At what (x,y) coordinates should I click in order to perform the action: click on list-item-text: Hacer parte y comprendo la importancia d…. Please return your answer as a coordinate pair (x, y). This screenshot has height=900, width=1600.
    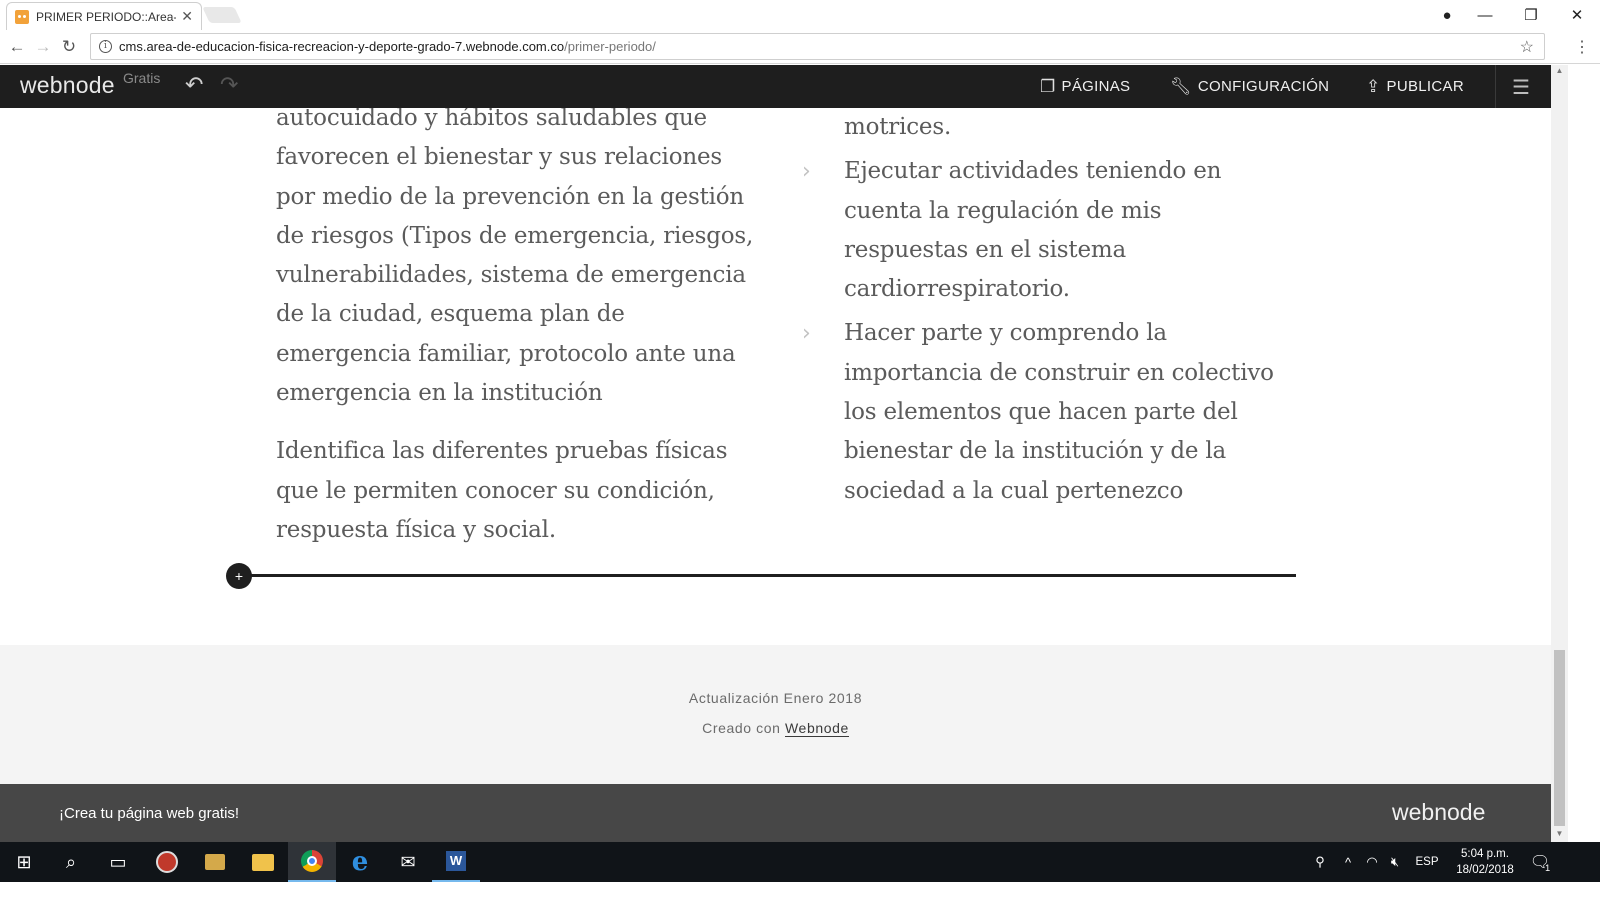
    Looking at the image, I should click on (1059, 412).